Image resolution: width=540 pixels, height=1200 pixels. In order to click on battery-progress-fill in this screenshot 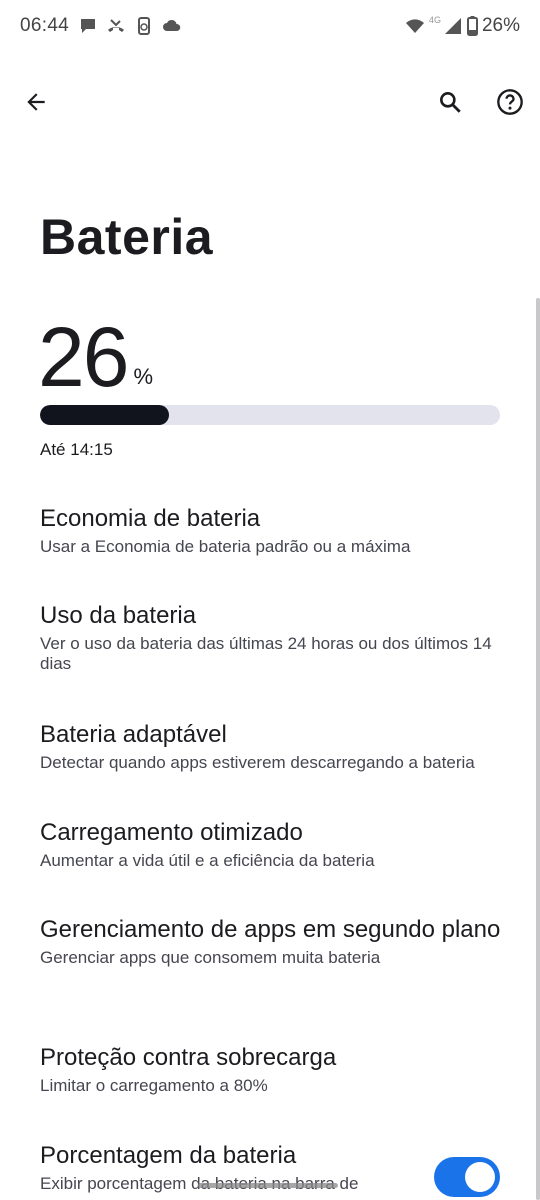, I will do `click(104, 415)`.